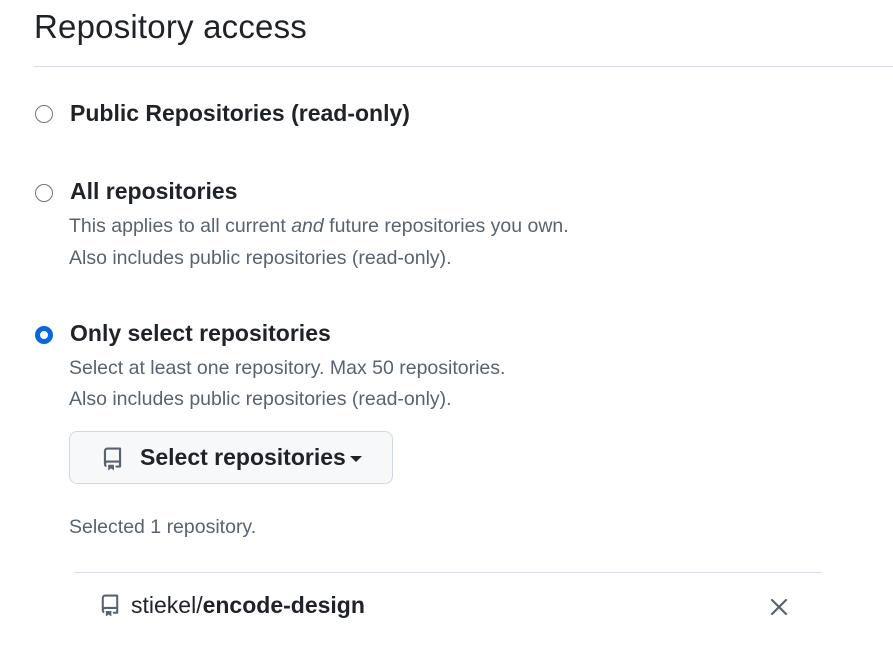  Describe the element at coordinates (448, 607) in the screenshot. I see `selected-repositories-list: stiekel/encode-design` at that location.